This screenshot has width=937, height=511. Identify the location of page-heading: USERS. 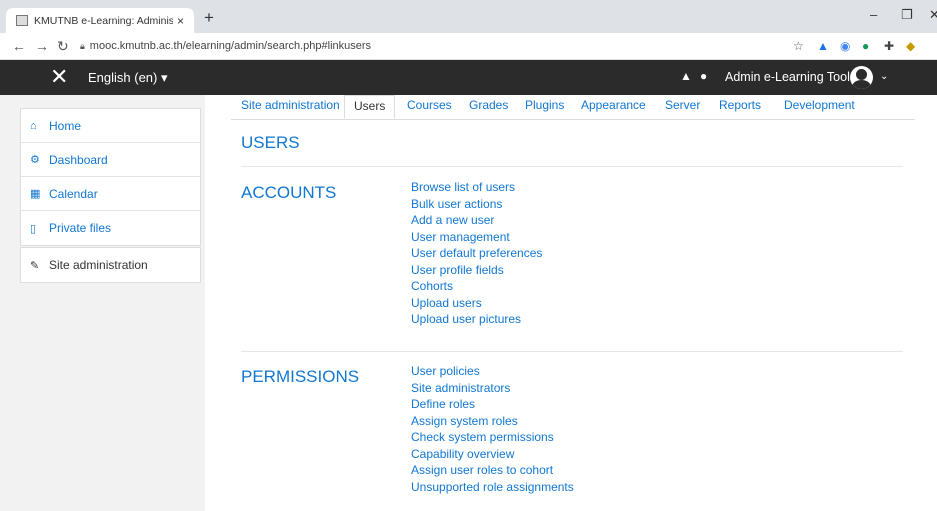
(270, 142).